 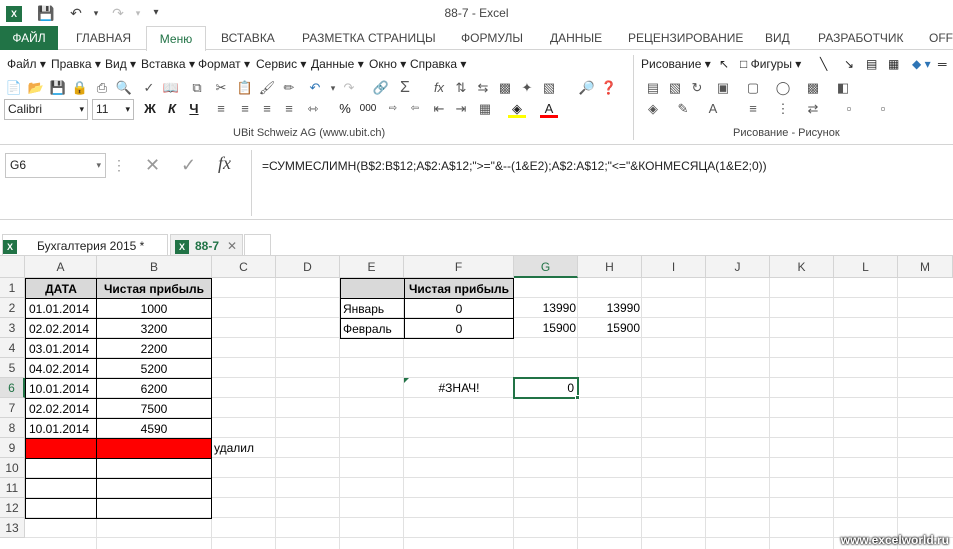 I want to click on new-file-icon: 📄, so click(x=14, y=88).